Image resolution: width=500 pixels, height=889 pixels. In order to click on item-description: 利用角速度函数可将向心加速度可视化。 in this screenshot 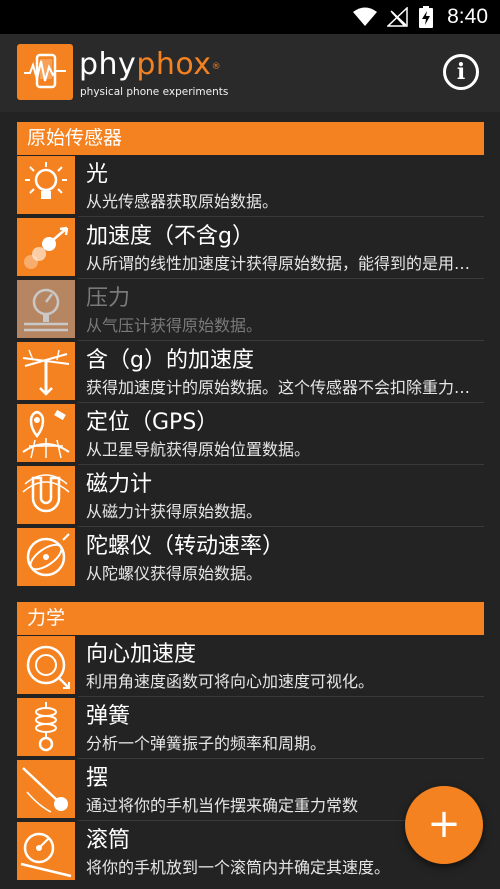, I will do `click(230, 681)`.